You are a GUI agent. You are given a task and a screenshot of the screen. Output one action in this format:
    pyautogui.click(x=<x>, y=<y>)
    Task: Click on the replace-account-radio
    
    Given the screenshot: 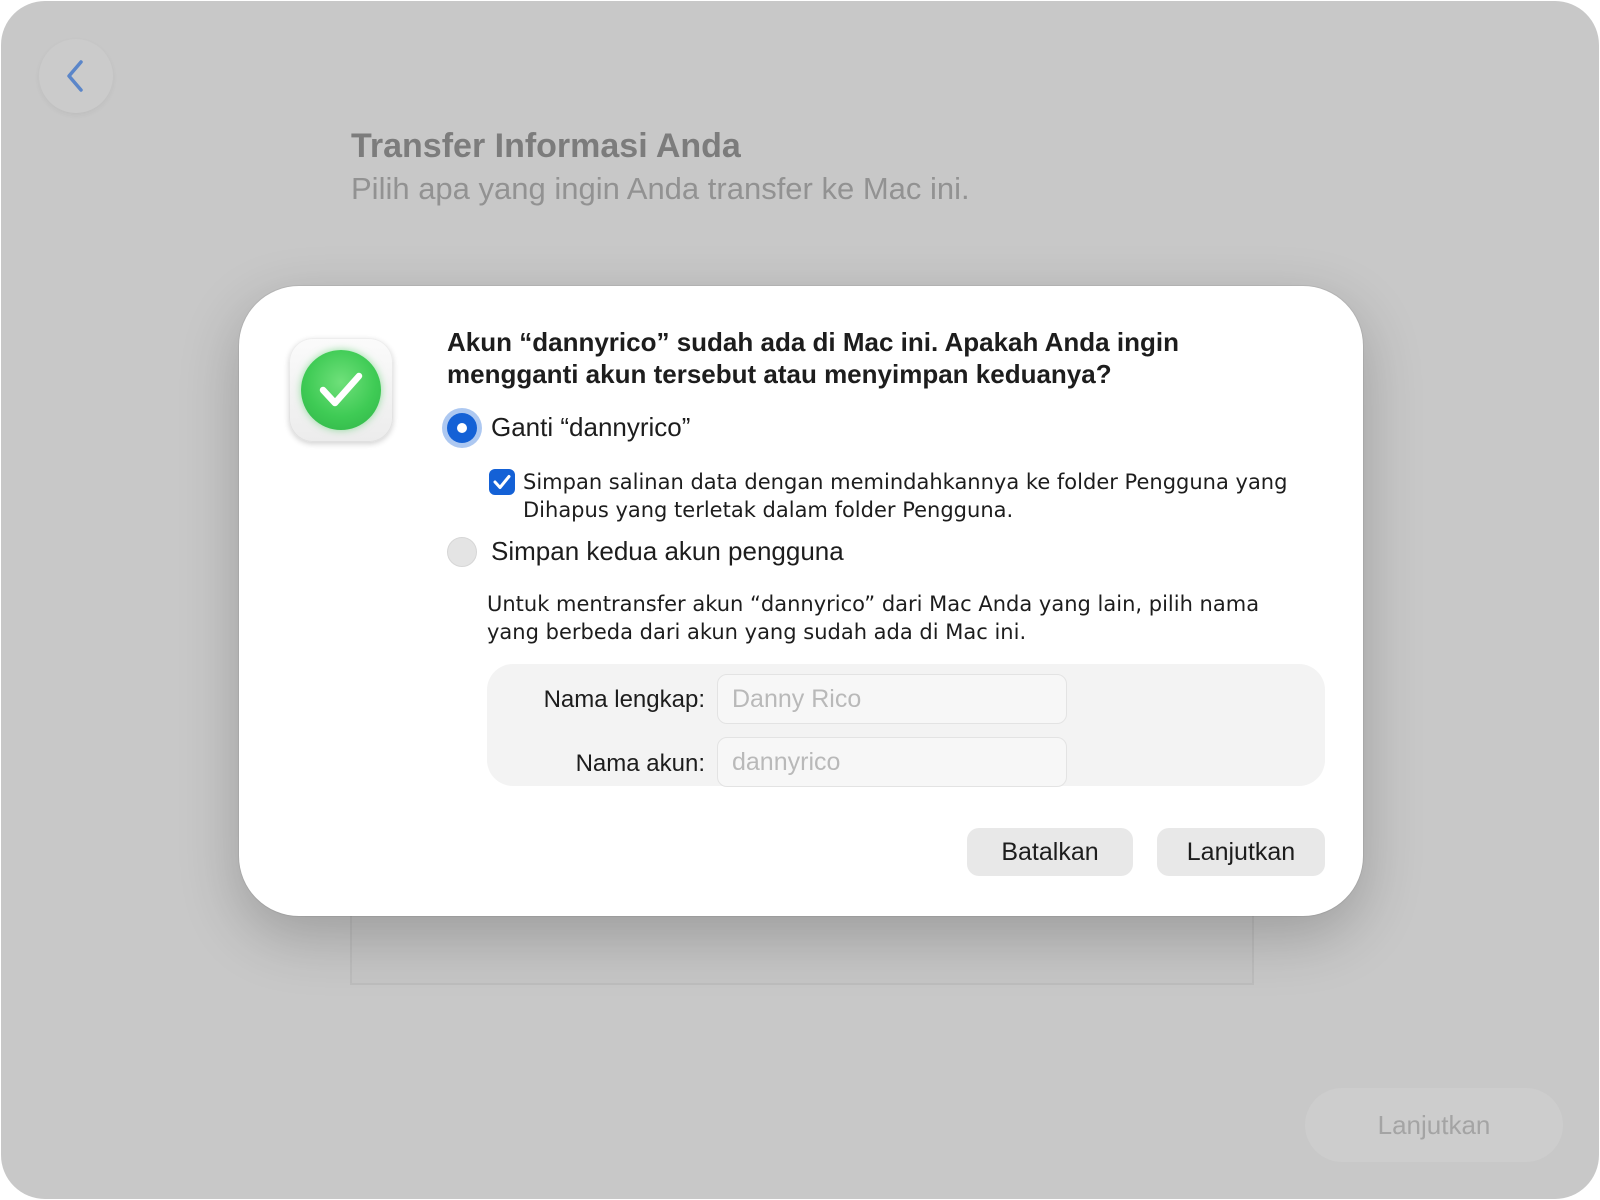 What is the action you would take?
    pyautogui.click(x=462, y=428)
    